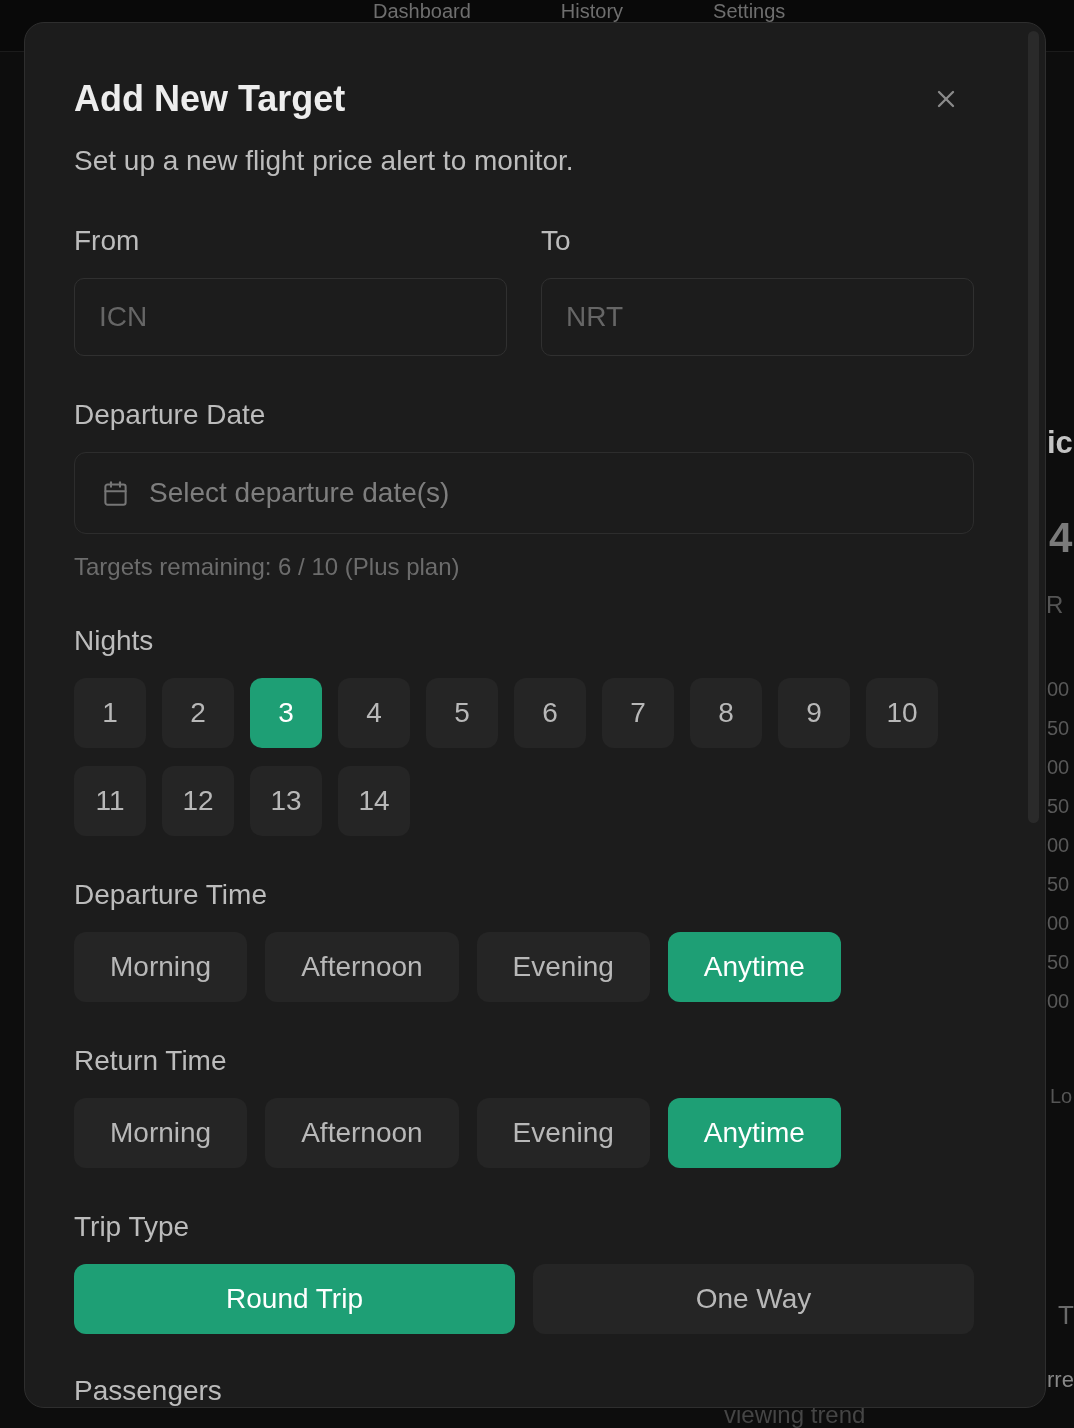 This screenshot has width=1074, height=1428. What do you see at coordinates (110, 713) in the screenshot?
I see `night-option-button: 1` at bounding box center [110, 713].